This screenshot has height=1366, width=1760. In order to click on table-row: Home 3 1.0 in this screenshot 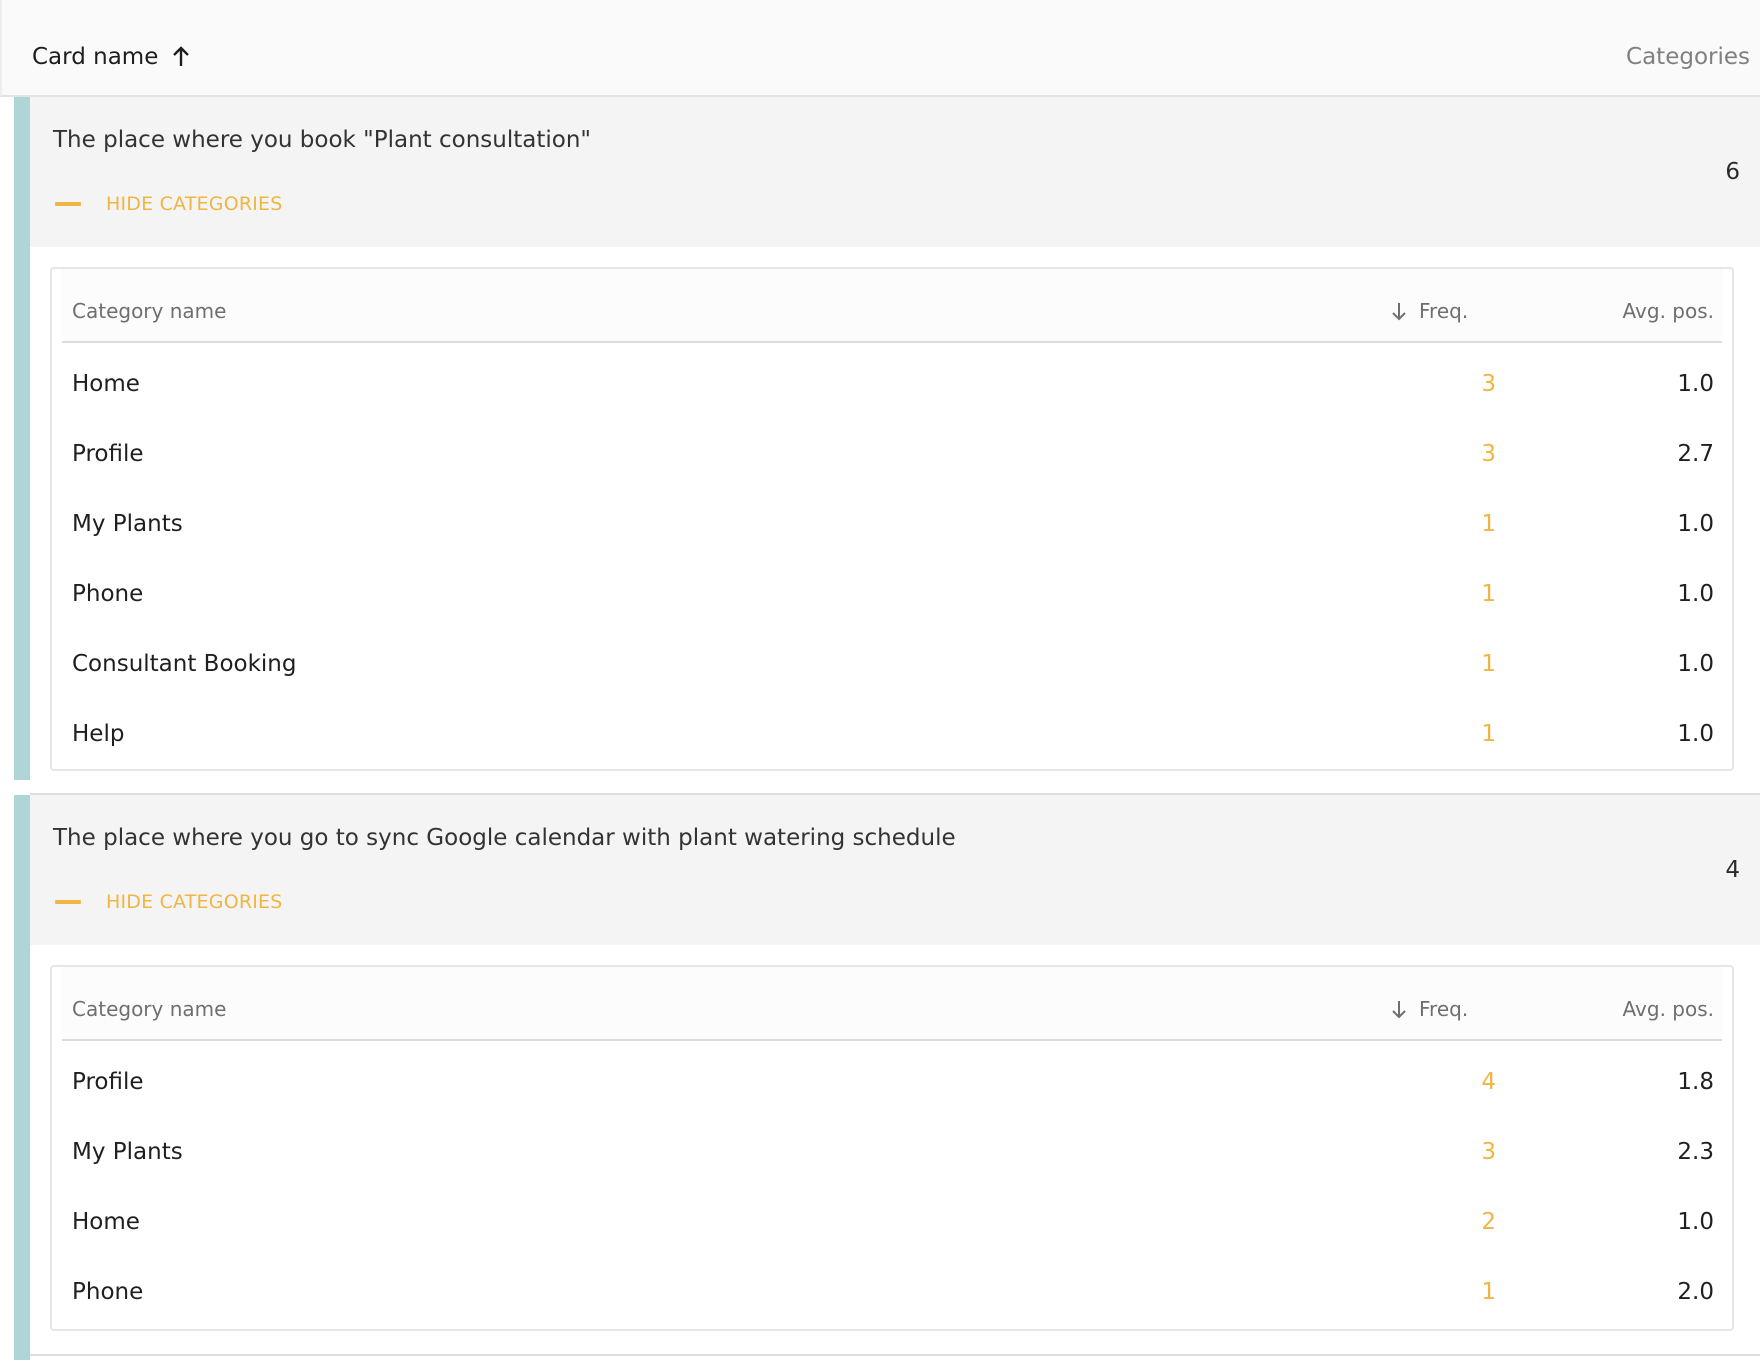, I will do `click(892, 386)`.